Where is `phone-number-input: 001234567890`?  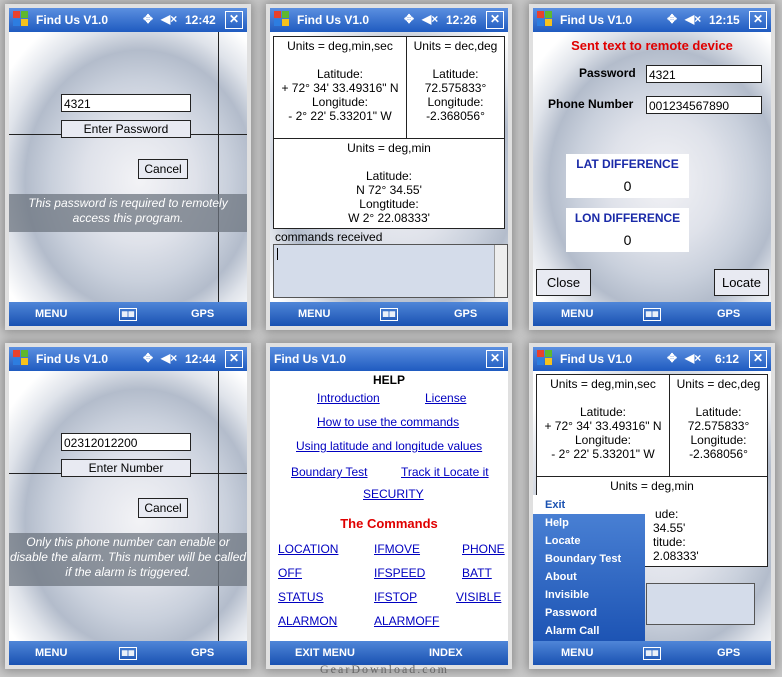
phone-number-input: 001234567890 is located at coordinates (704, 105).